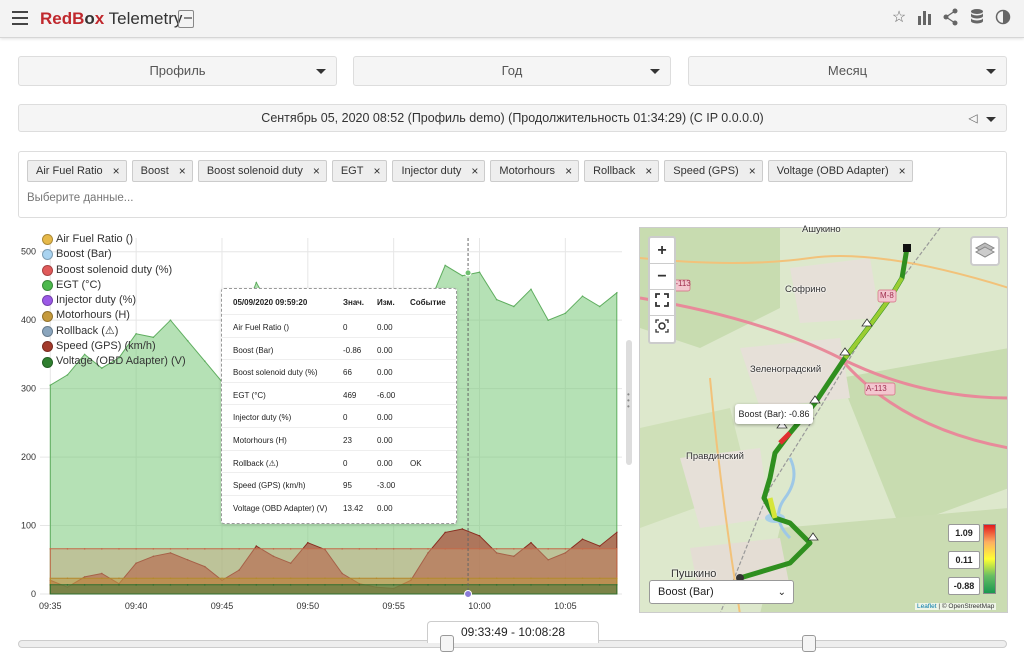 Image resolution: width=1024 pixels, height=660 pixels. What do you see at coordinates (629, 401) in the screenshot?
I see `resize-grip-icon: • • •` at bounding box center [629, 401].